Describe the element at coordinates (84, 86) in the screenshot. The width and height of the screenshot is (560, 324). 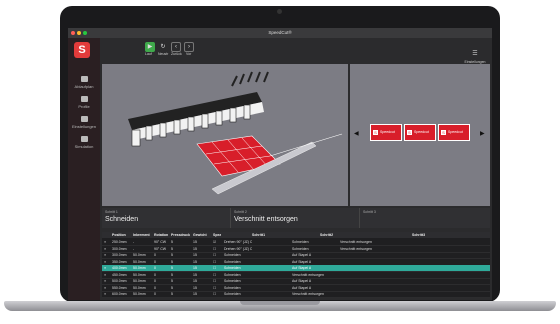
I see `sidebar-item-label: Ablaufplan` at that location.